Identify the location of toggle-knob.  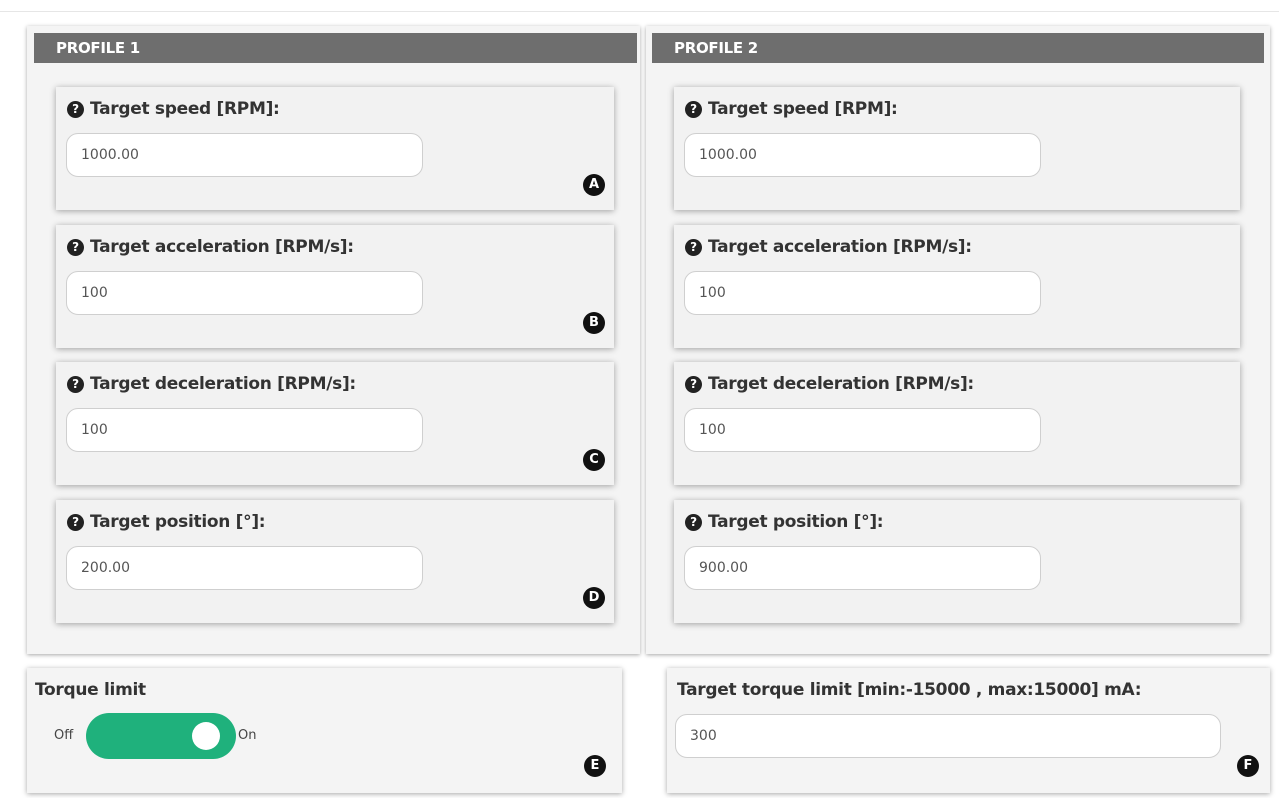
(206, 736).